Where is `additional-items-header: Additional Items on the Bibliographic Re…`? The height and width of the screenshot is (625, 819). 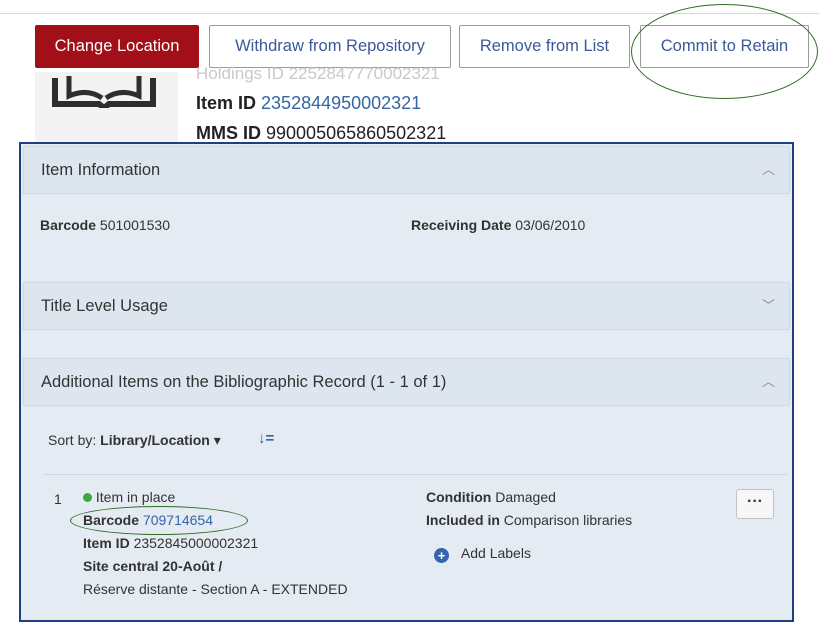 additional-items-header: Additional Items on the Bibliographic Re… is located at coordinates (406, 382).